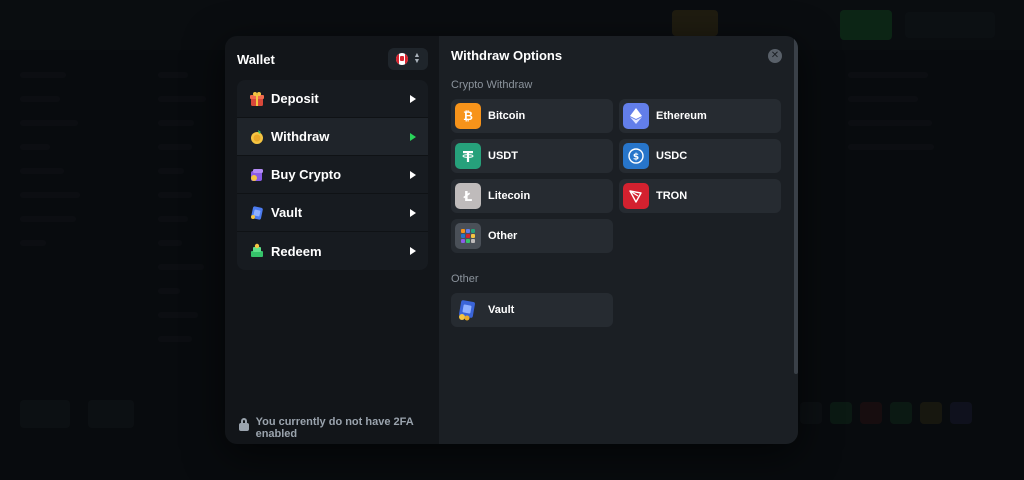  I want to click on wallet-title: Wallet, so click(256, 59).